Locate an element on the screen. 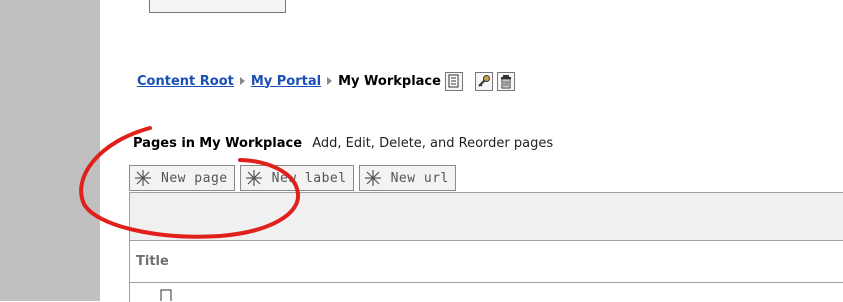 The width and height of the screenshot is (843, 302). portal-name: My Workplace is located at coordinates (251, 143).